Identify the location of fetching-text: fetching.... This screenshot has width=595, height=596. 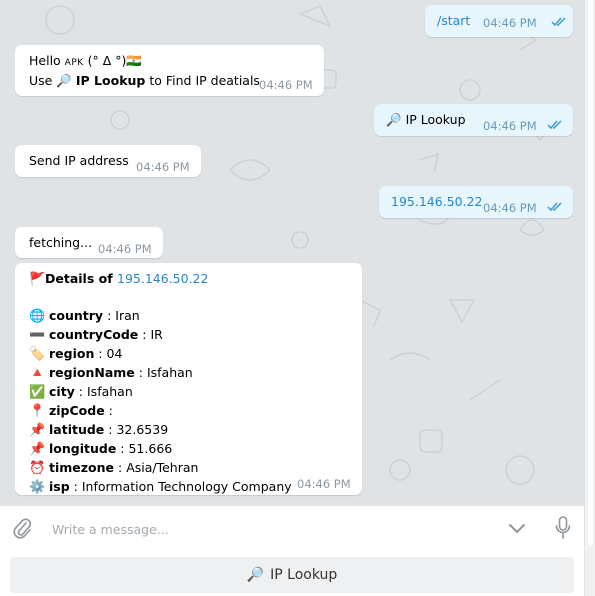
(61, 242).